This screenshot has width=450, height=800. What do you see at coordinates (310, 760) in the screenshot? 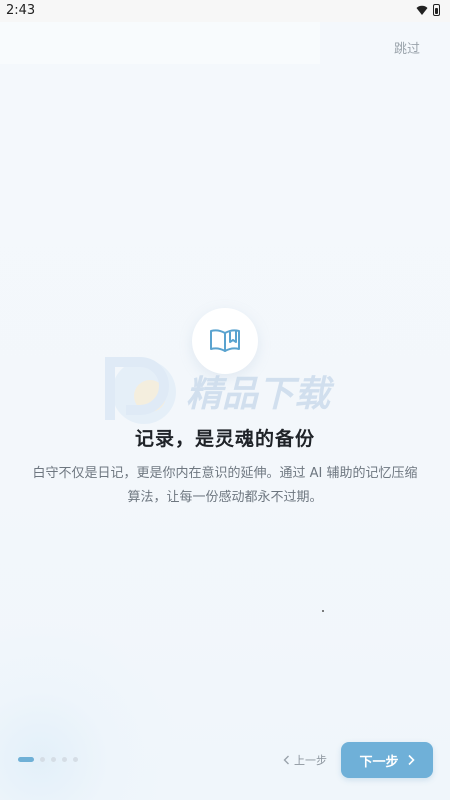
I see `prev-label: 上一步` at bounding box center [310, 760].